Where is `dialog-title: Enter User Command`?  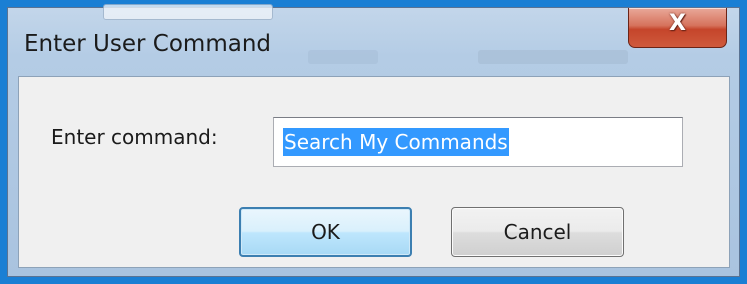
dialog-title: Enter User Command is located at coordinates (147, 44).